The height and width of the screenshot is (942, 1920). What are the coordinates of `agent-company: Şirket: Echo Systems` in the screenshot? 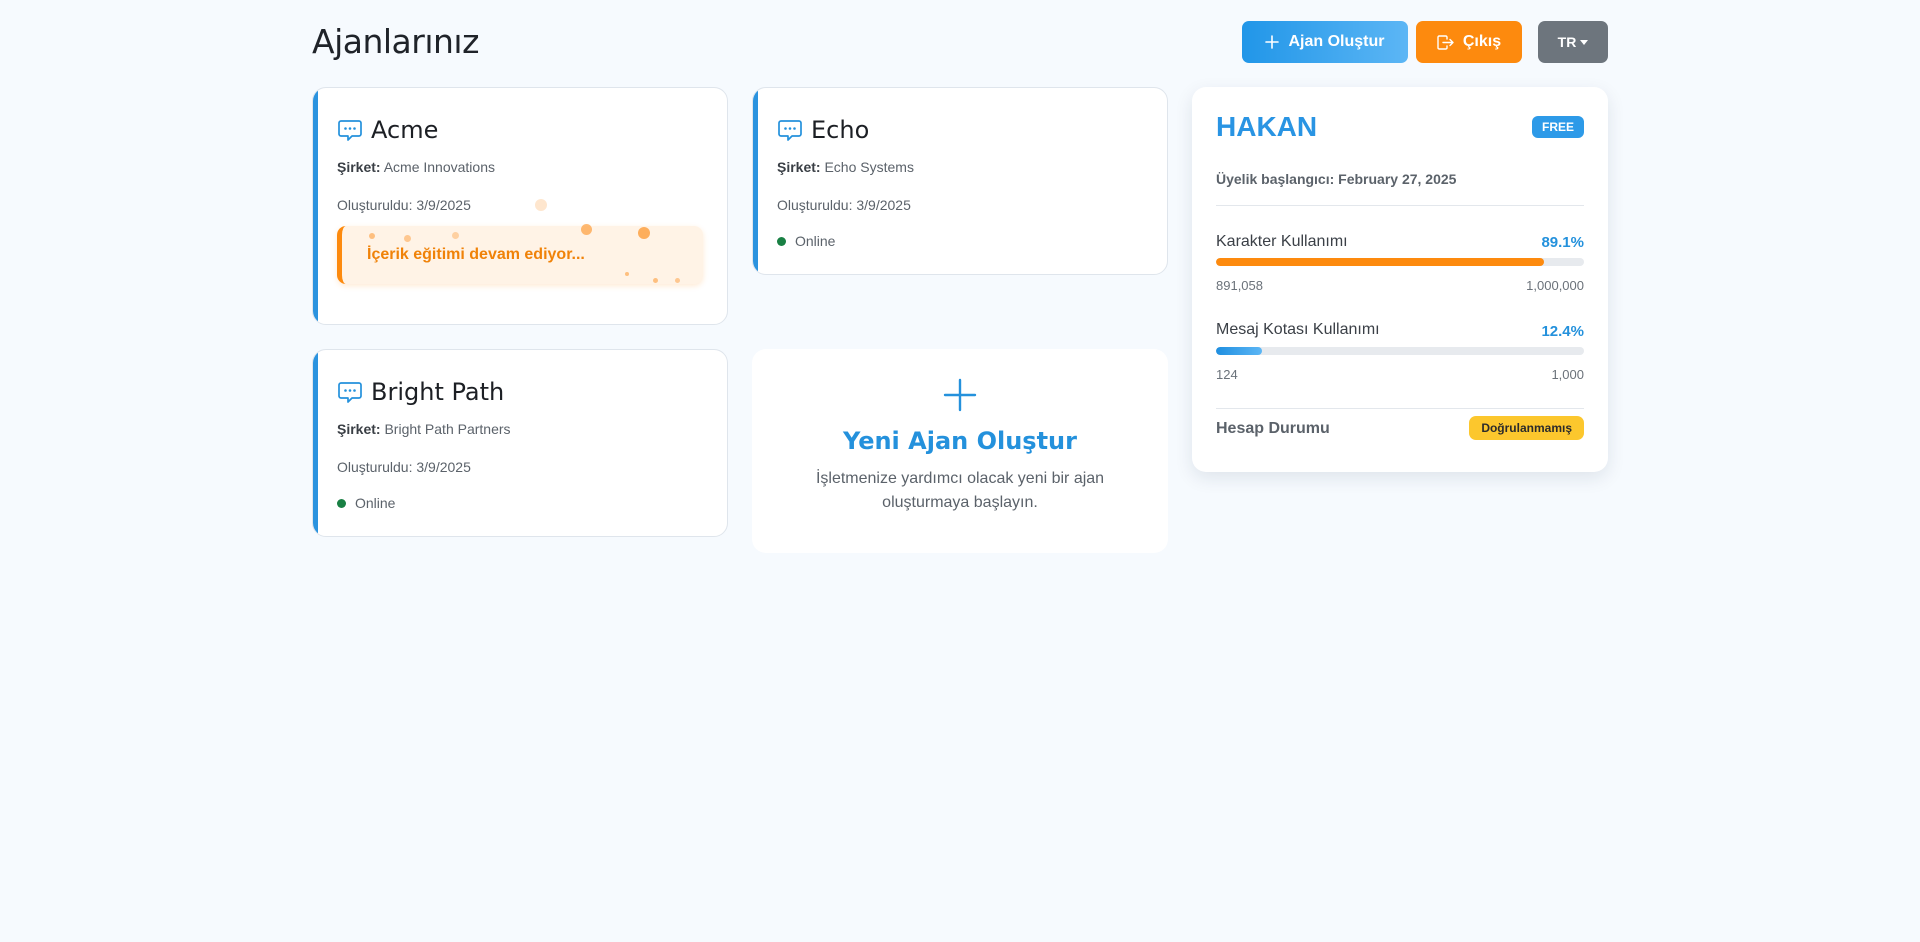 It's located at (845, 167).